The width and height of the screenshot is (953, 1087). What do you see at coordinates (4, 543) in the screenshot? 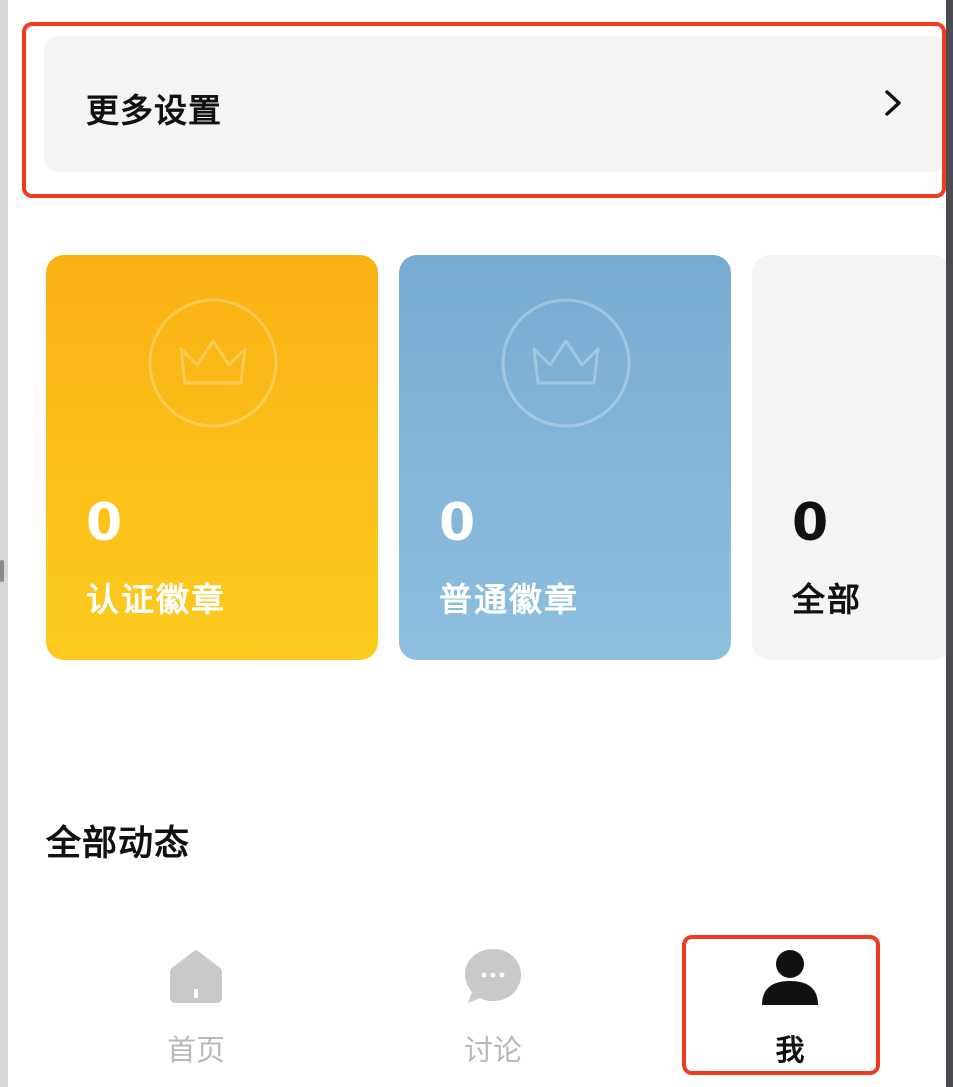
I see `window-left-edge` at bounding box center [4, 543].